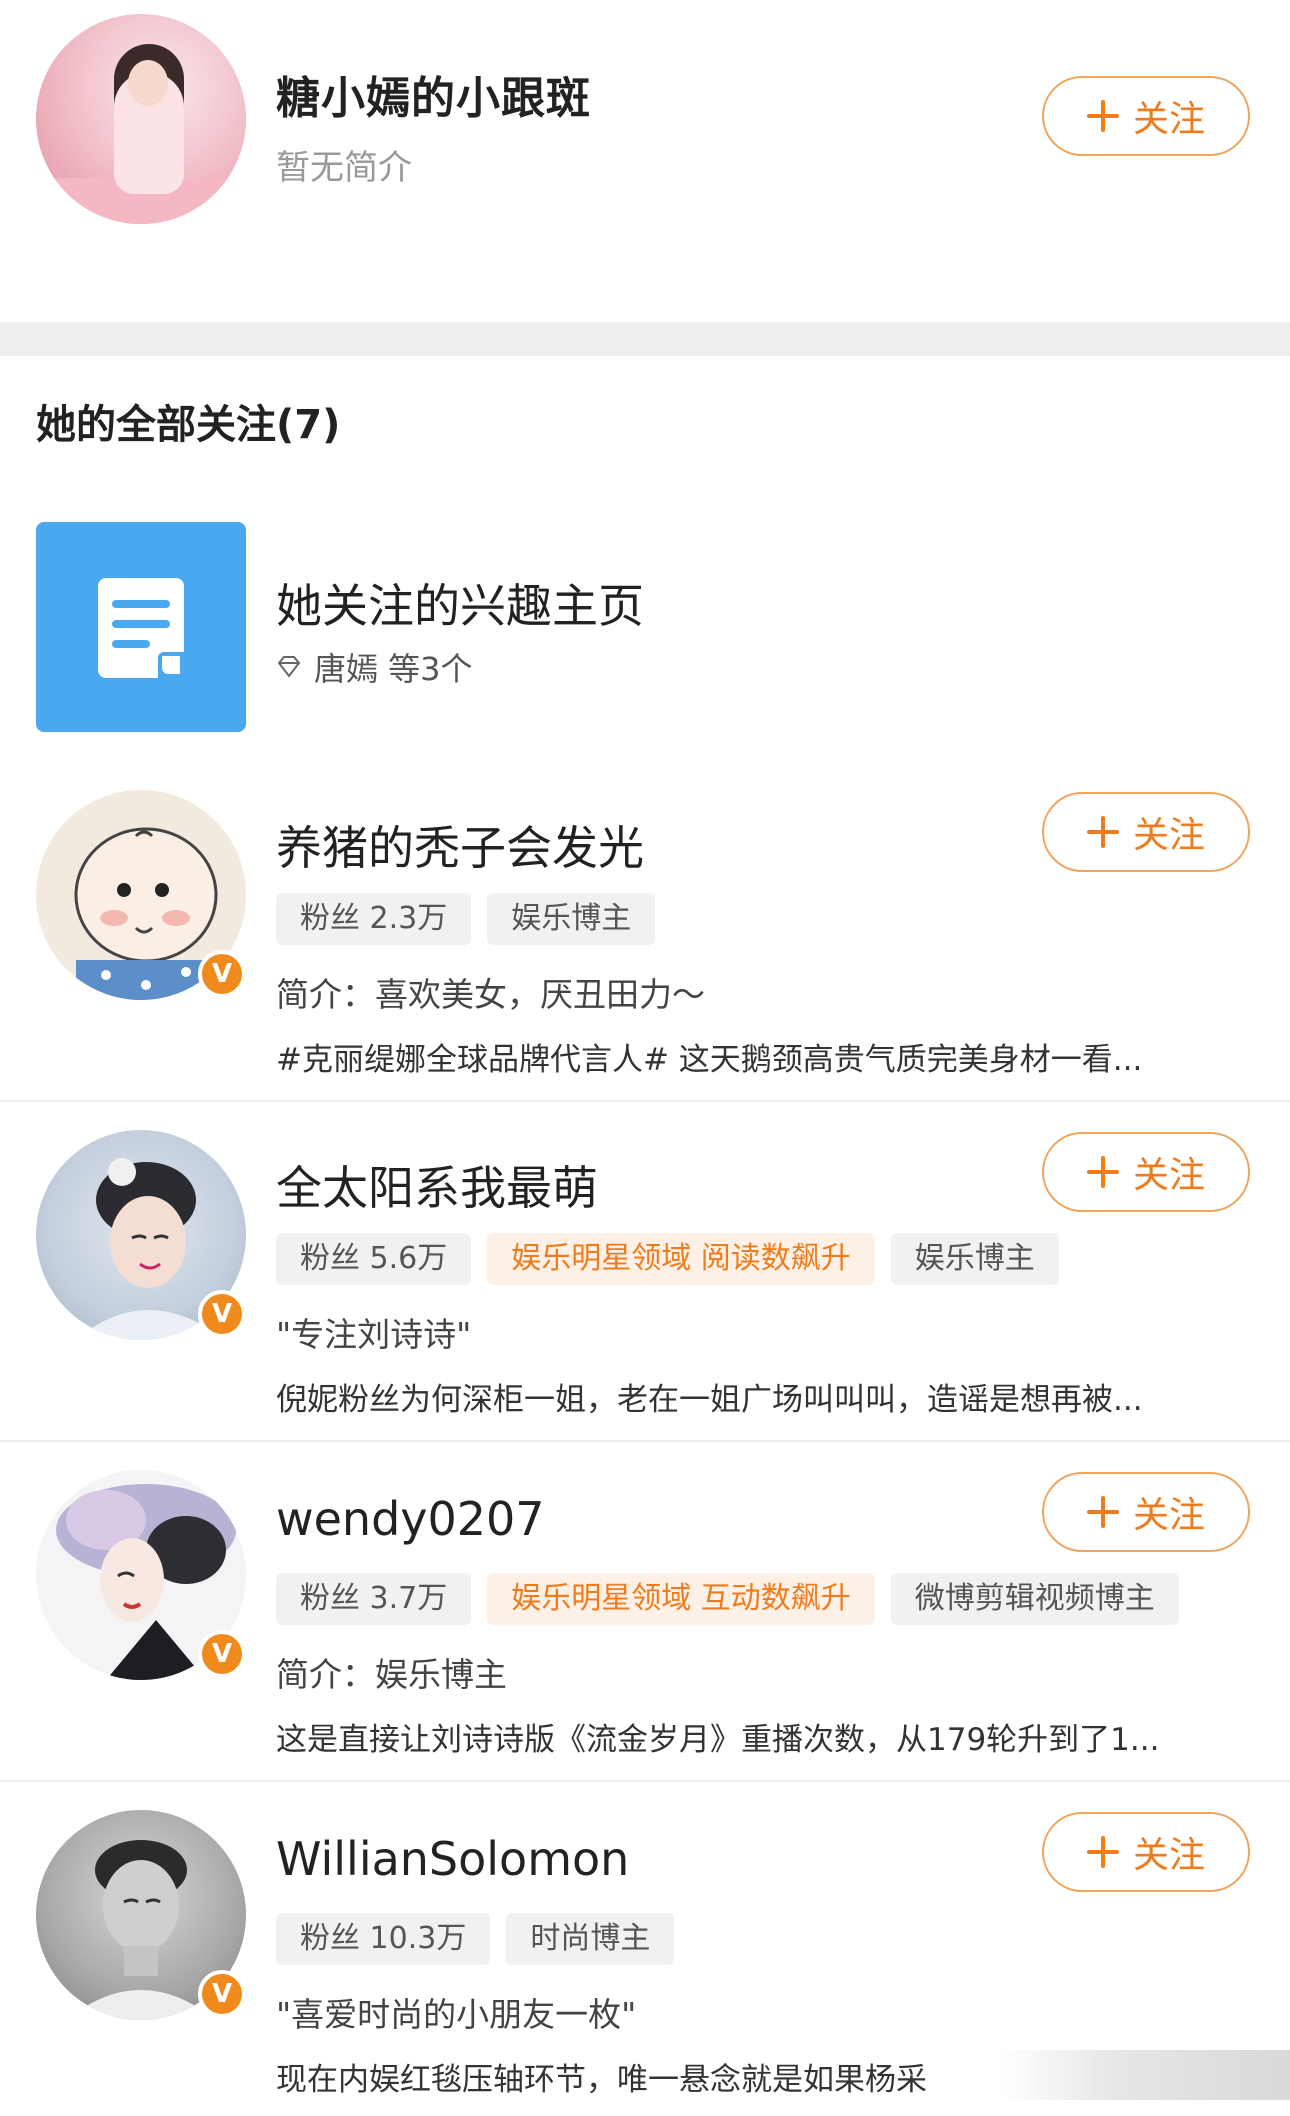 The image size is (1290, 2116). Describe the element at coordinates (681, 1259) in the screenshot. I see `trending-chip: 娱乐明星领域 阅读数飙升` at that location.